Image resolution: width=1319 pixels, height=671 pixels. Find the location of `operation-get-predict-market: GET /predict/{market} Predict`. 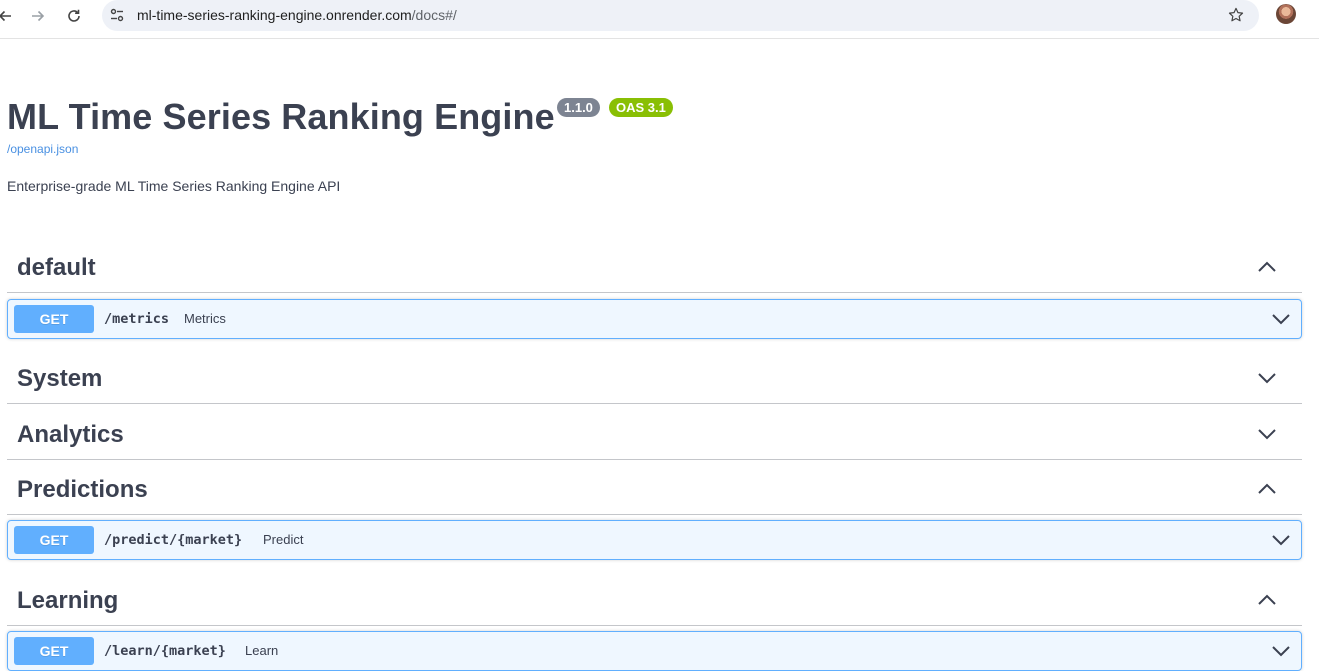

operation-get-predict-market: GET /predict/{market} Predict is located at coordinates (654, 540).